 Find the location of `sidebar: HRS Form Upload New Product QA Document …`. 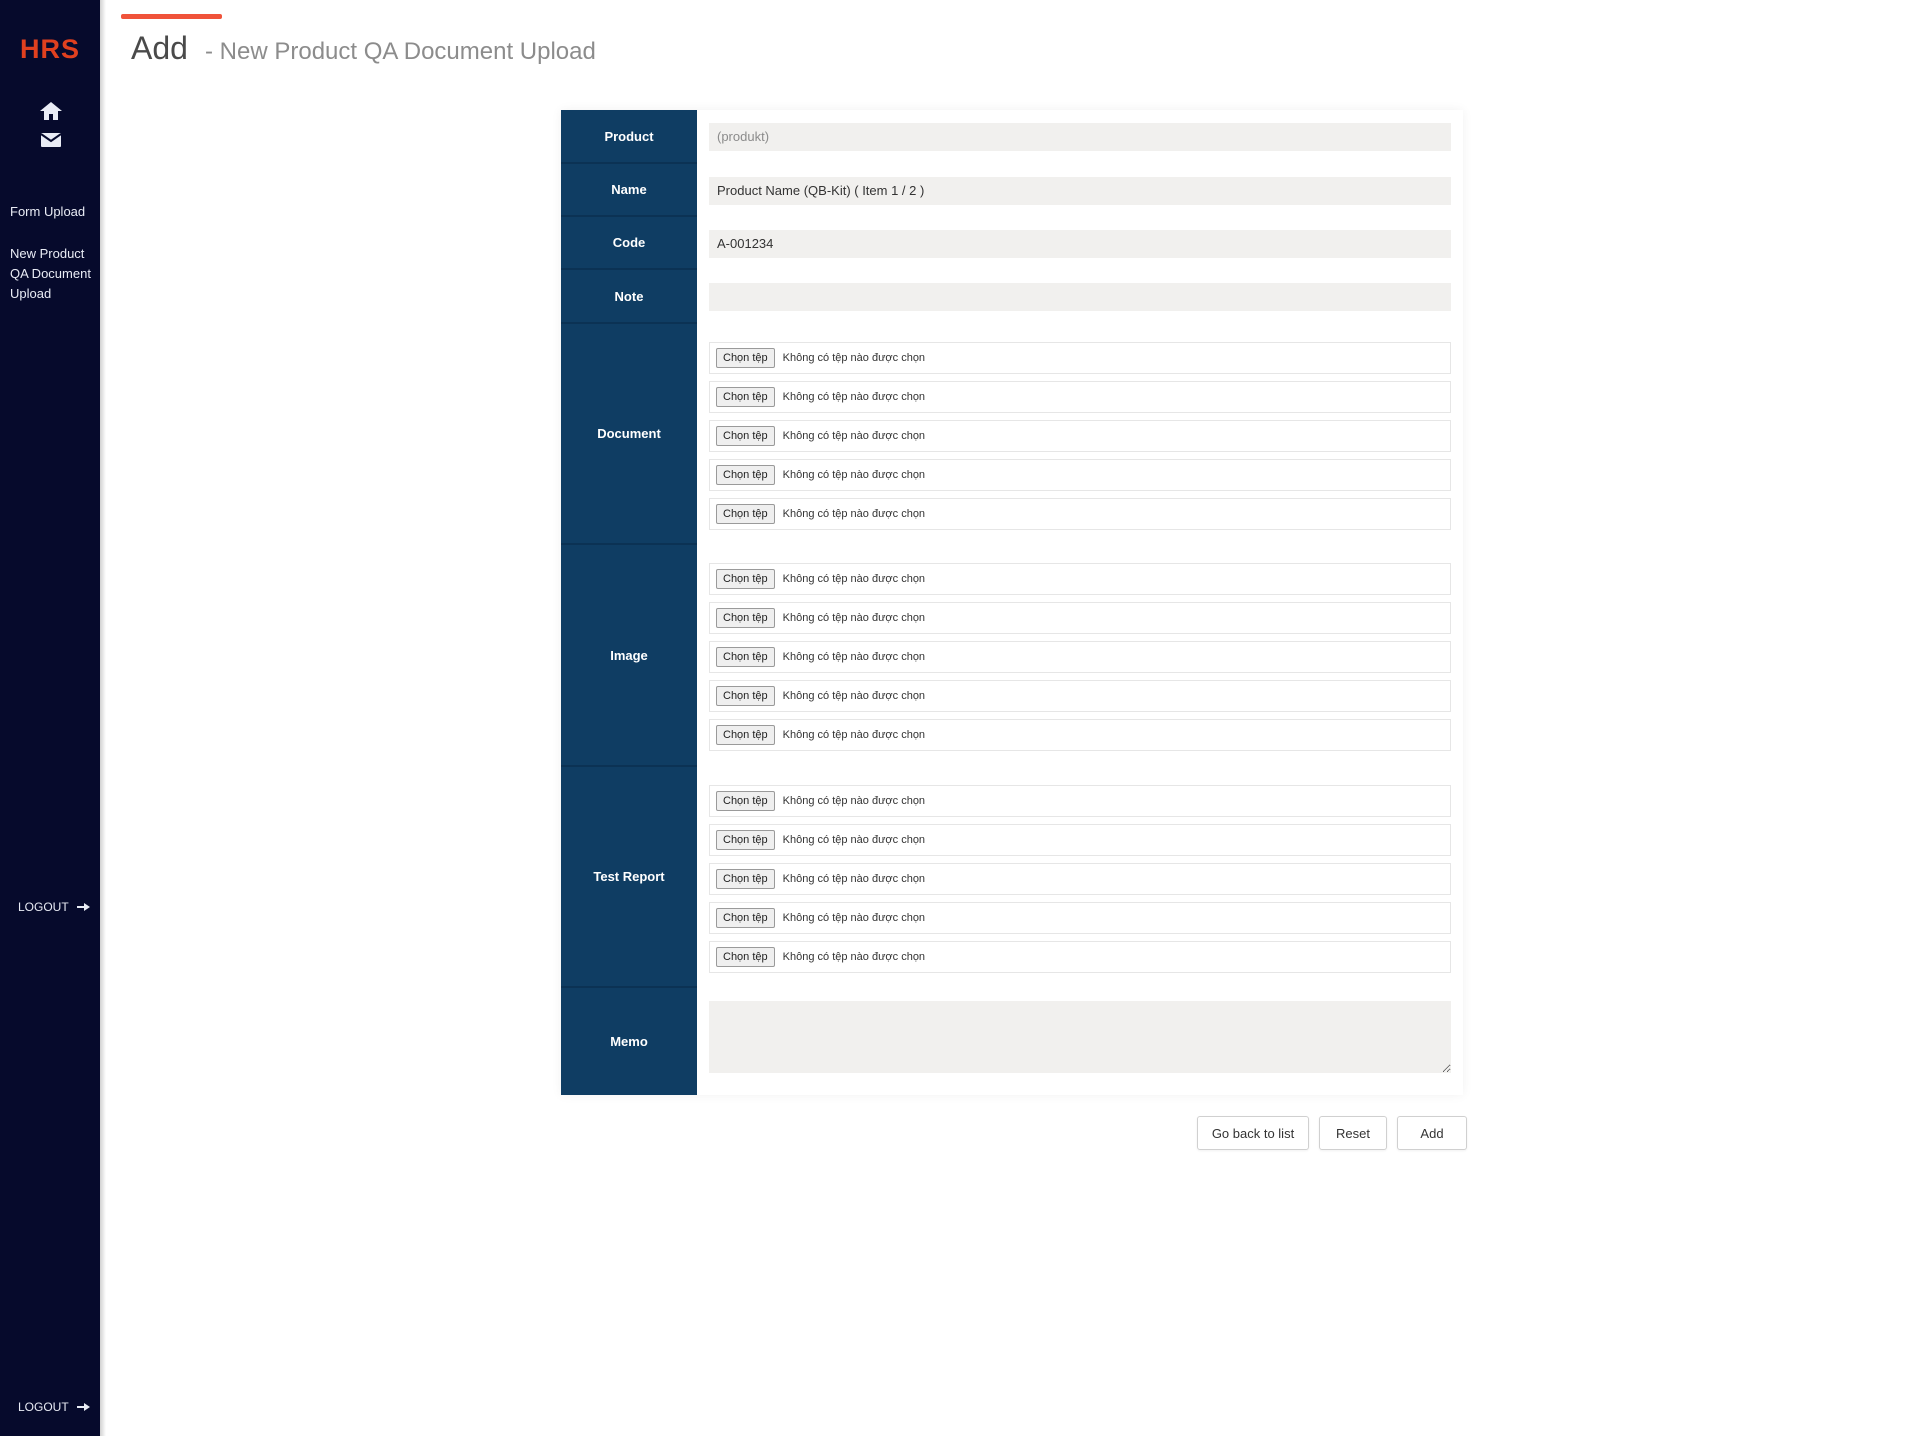

sidebar: HRS Form Upload New Product QA Document … is located at coordinates (50, 718).